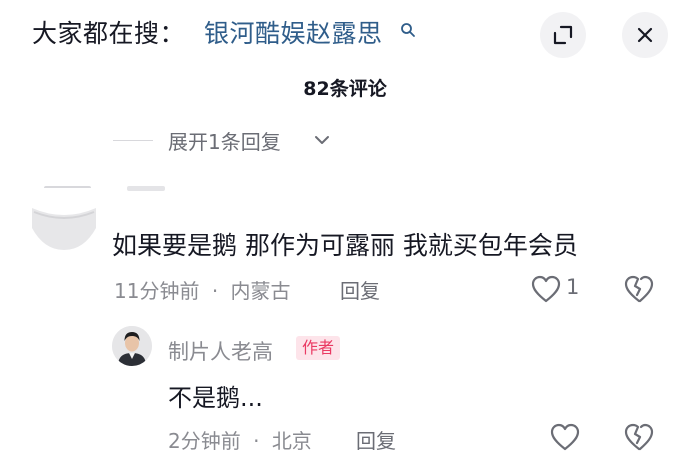 This screenshot has height=466, width=690. I want to click on author-avatar-image, so click(132, 346).